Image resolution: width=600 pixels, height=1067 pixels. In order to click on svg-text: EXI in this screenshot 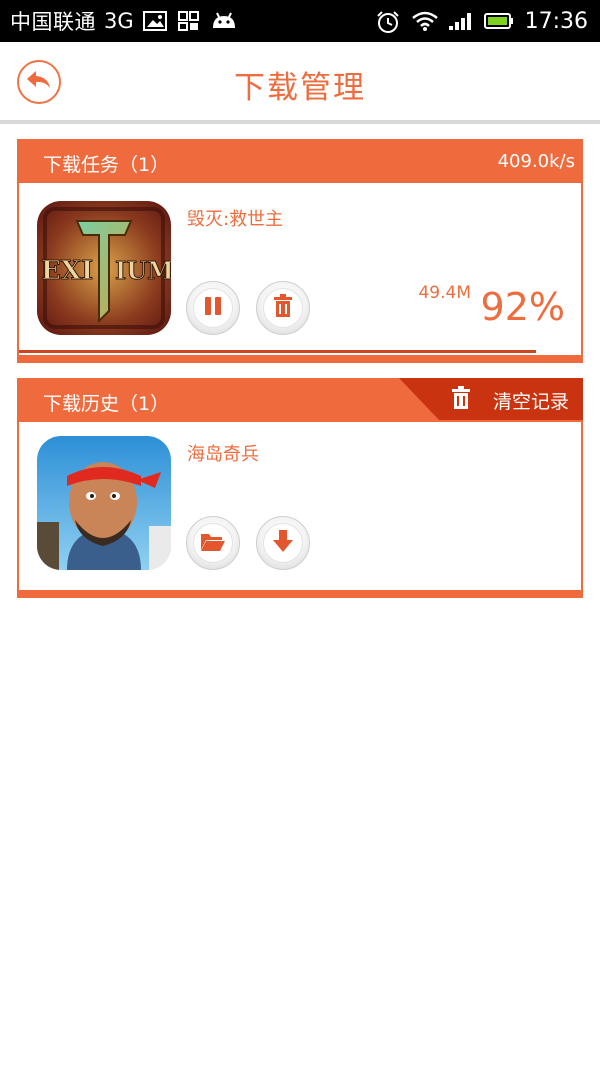, I will do `click(67, 271)`.